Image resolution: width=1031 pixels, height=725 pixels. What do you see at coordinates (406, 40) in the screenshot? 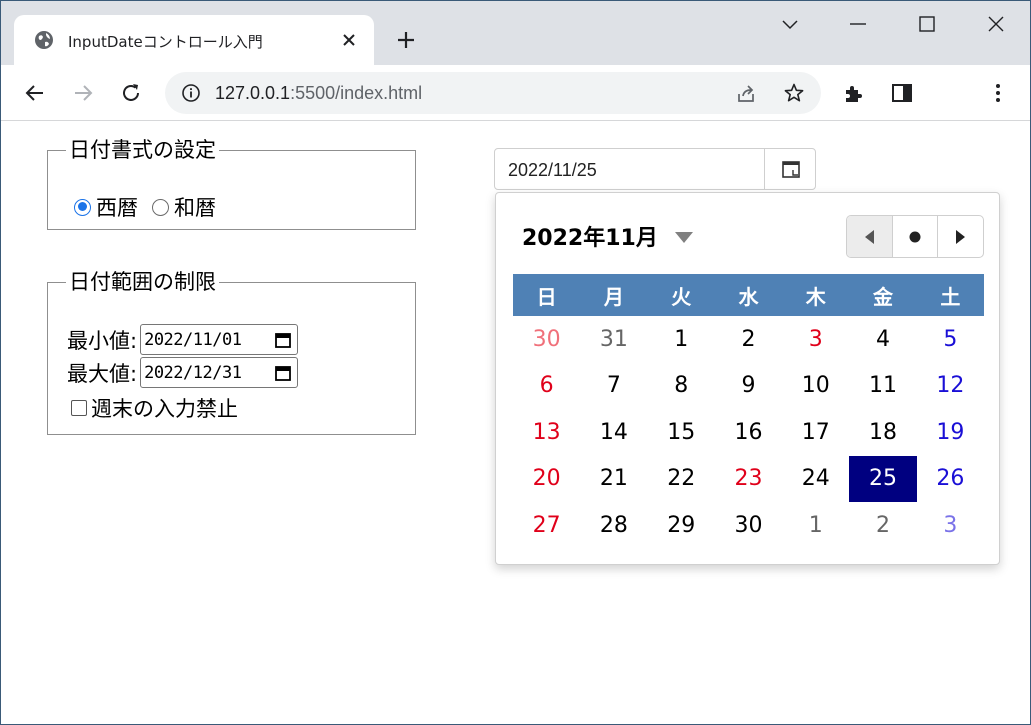
I see `new-tab-icon` at bounding box center [406, 40].